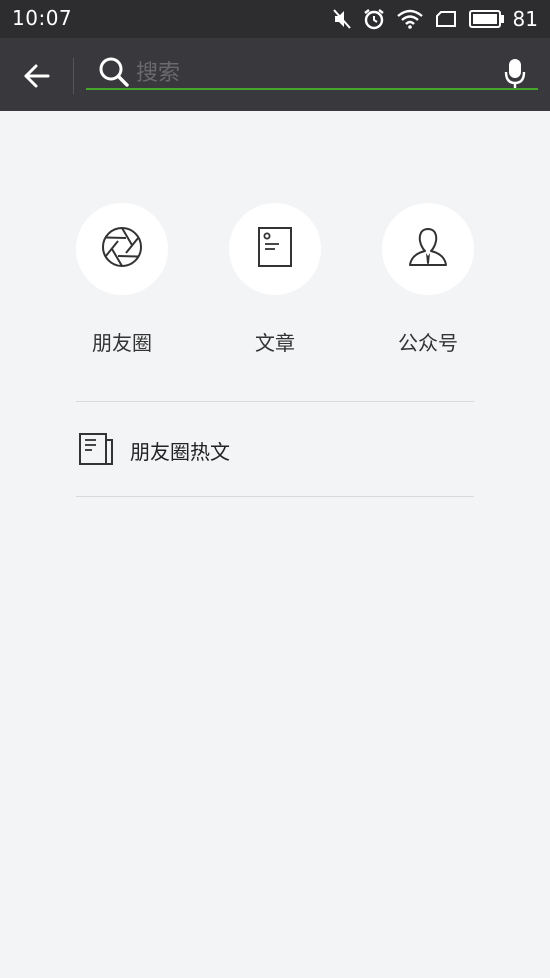 The height and width of the screenshot is (978, 550). Describe the element at coordinates (275, 19) in the screenshot. I see `status-bar: 10:07 81` at that location.